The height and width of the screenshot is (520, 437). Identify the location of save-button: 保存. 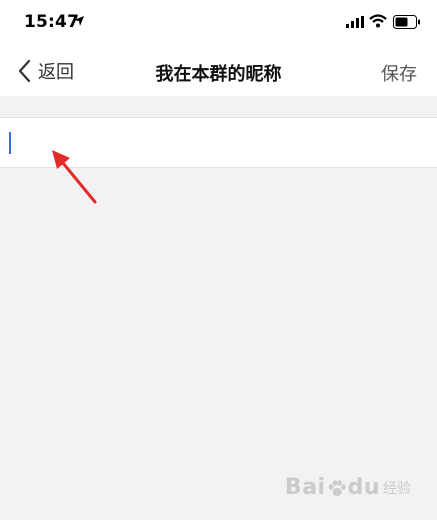
(399, 73).